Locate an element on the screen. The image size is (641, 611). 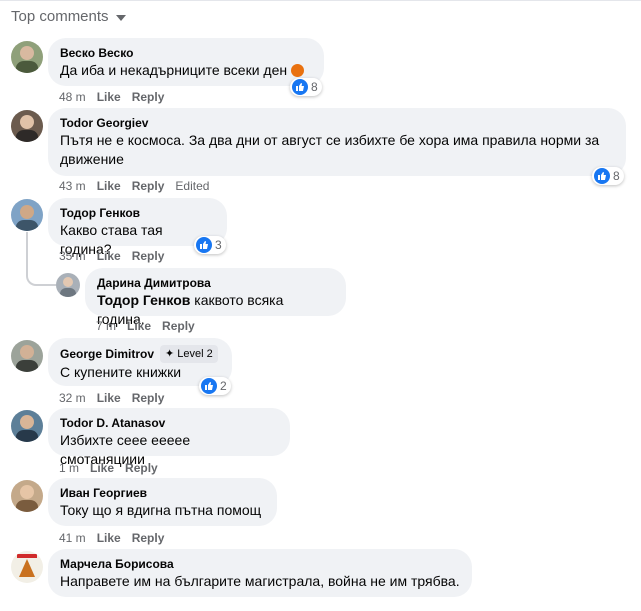
comment-actions: 35 m Like Reply is located at coordinates (111, 256).